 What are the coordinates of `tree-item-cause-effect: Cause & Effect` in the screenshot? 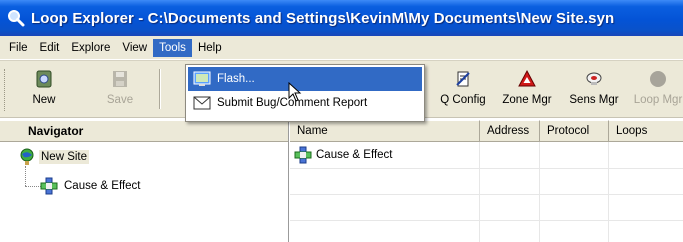 It's located at (91, 186).